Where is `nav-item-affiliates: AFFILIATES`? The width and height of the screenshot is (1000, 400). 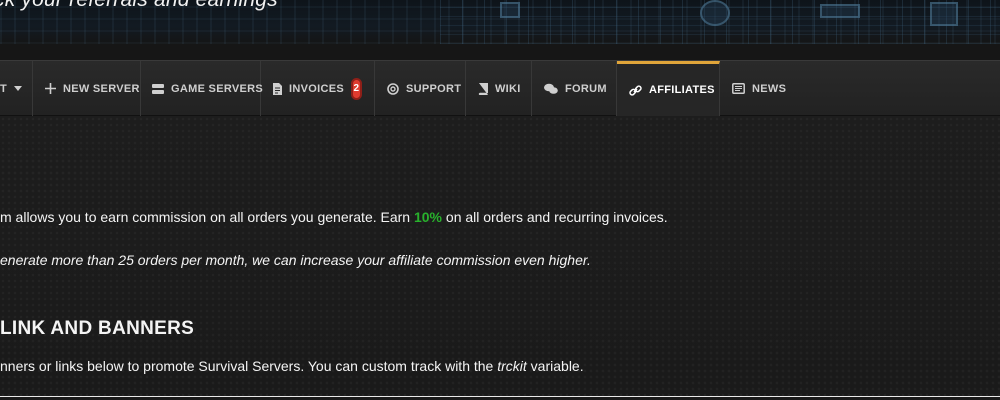 nav-item-affiliates: AFFILIATES is located at coordinates (668, 88).